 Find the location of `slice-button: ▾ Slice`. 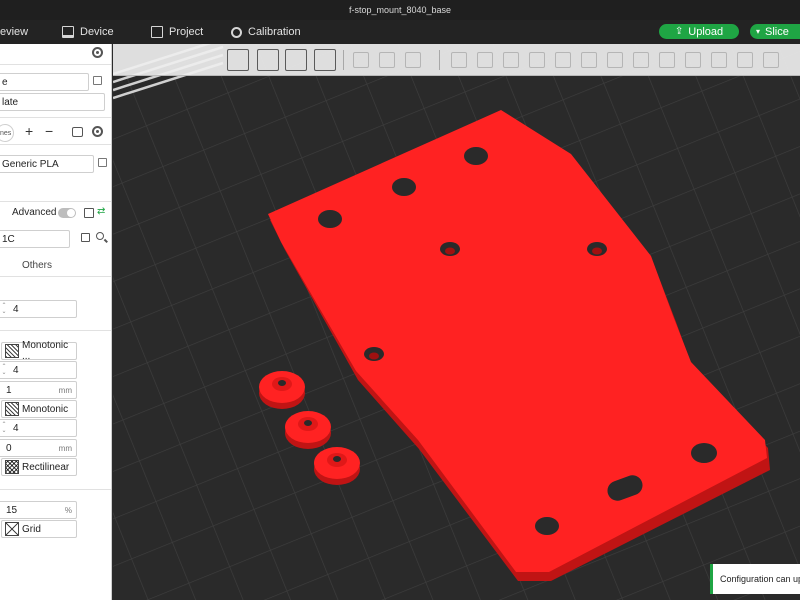

slice-button: ▾ Slice is located at coordinates (775, 31).